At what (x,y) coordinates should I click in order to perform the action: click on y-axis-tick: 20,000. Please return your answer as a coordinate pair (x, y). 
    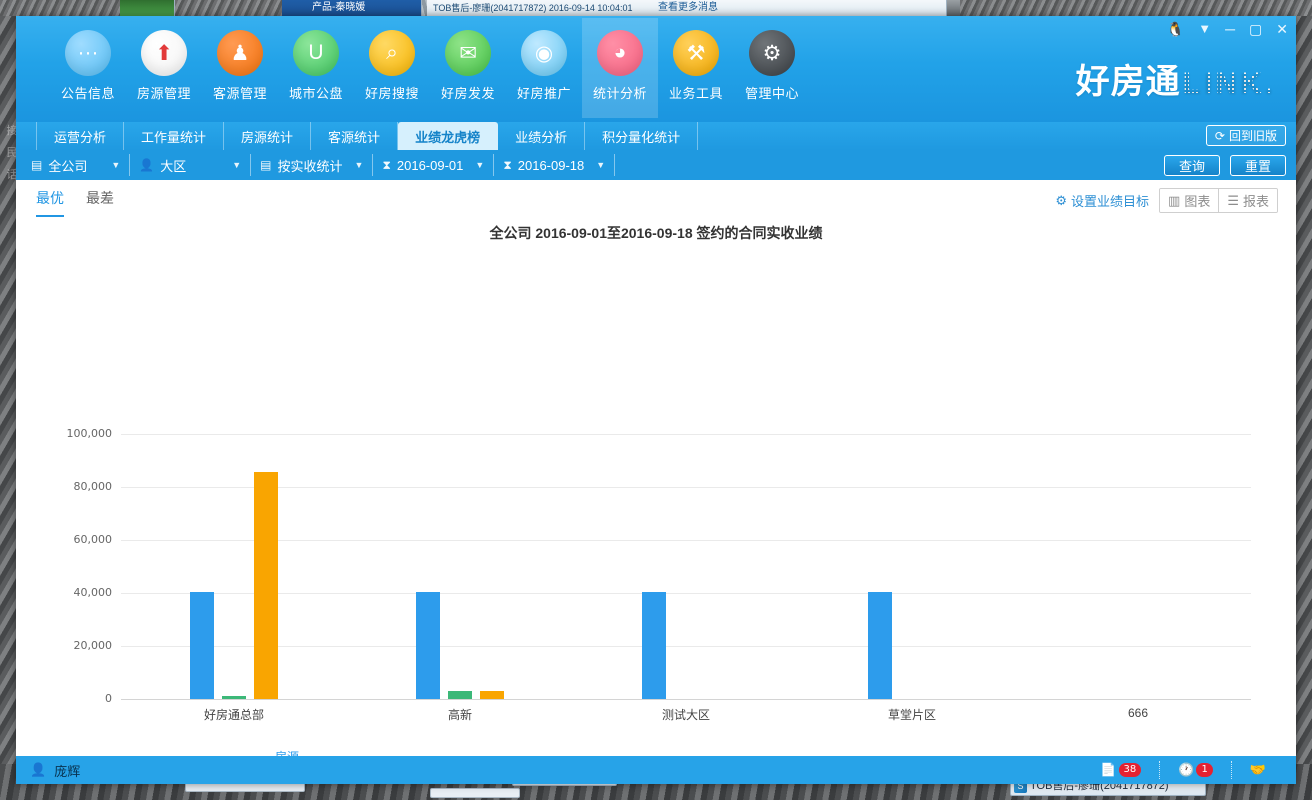
    Looking at the image, I should click on (93, 645).